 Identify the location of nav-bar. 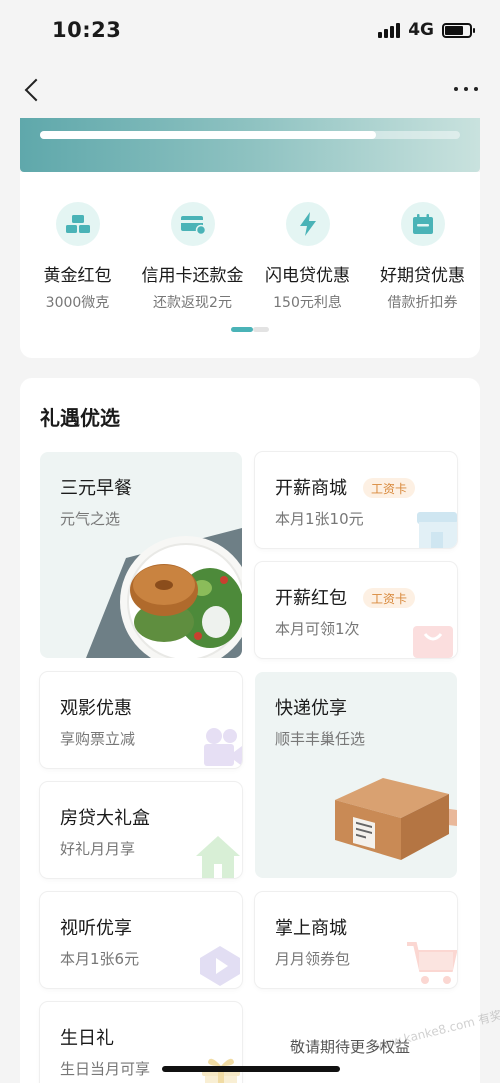
(250, 89).